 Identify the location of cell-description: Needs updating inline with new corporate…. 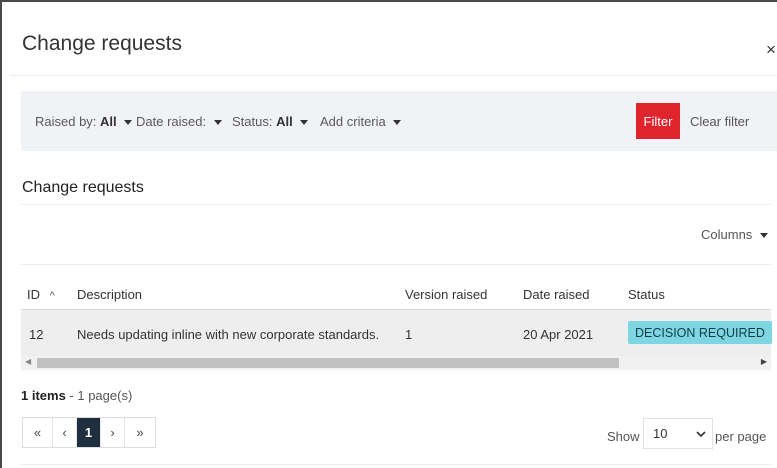
(228, 334).